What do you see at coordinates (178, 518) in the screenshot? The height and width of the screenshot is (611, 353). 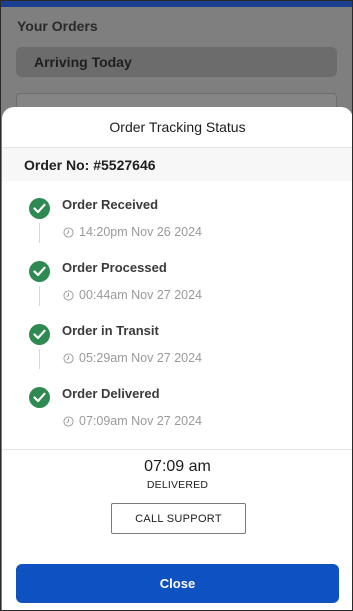 I see `call-support-button: CALL SUPPORT` at bounding box center [178, 518].